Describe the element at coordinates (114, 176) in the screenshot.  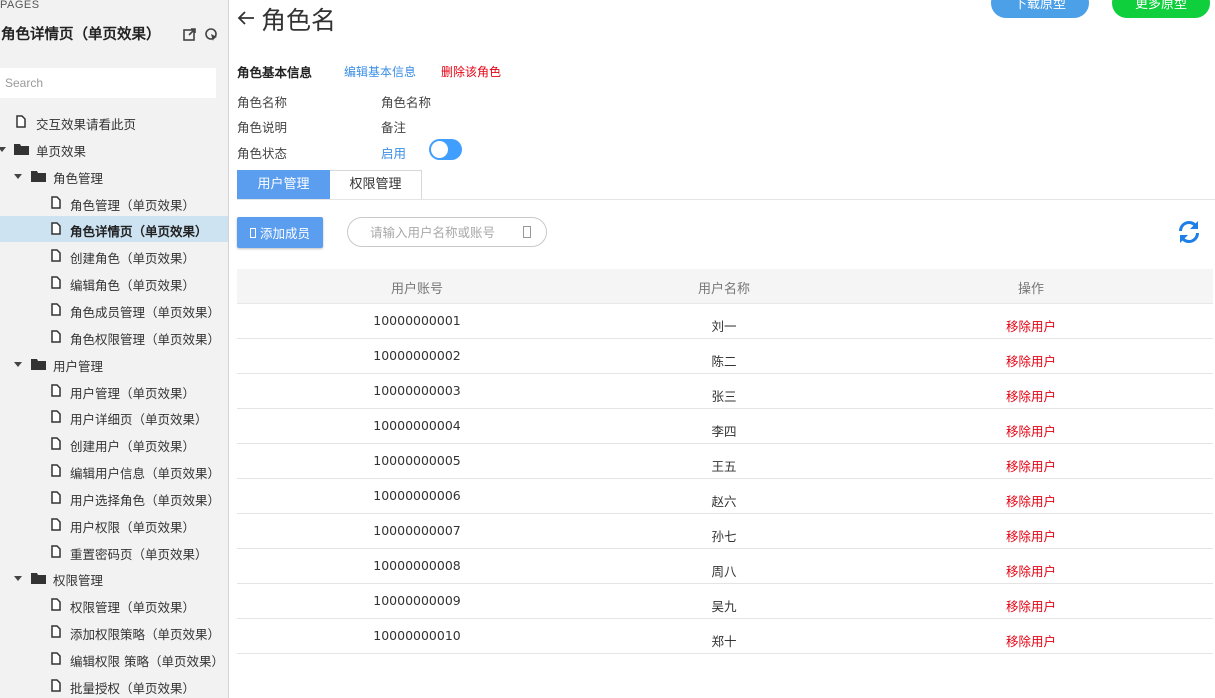
I see `tree-folder: 角色管理` at that location.